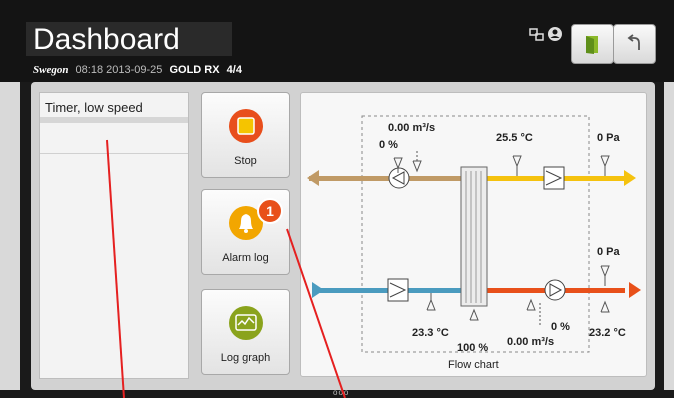 This screenshot has width=674, height=398. I want to click on outdoor-arrow, so click(318, 290).